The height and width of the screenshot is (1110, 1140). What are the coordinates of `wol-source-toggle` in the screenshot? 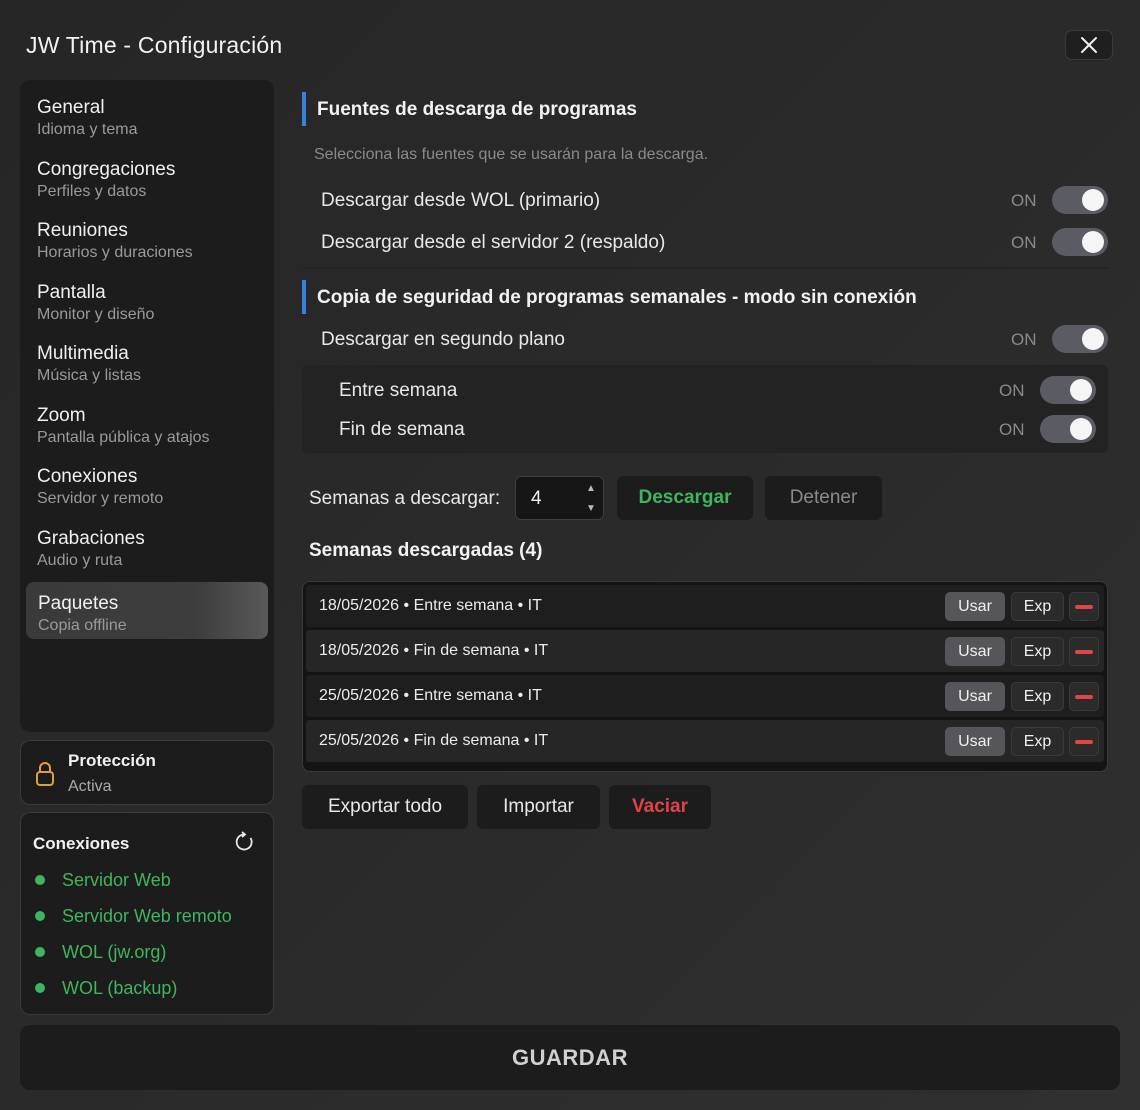 It's located at (1080, 200).